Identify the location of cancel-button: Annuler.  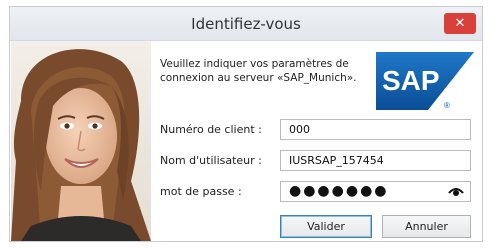
(426, 226).